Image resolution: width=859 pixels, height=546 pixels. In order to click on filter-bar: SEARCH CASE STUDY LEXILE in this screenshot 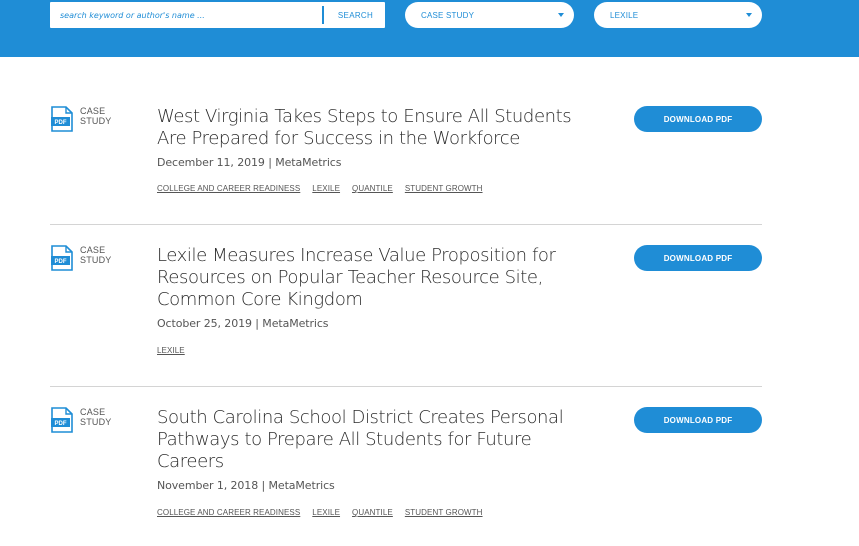, I will do `click(429, 28)`.